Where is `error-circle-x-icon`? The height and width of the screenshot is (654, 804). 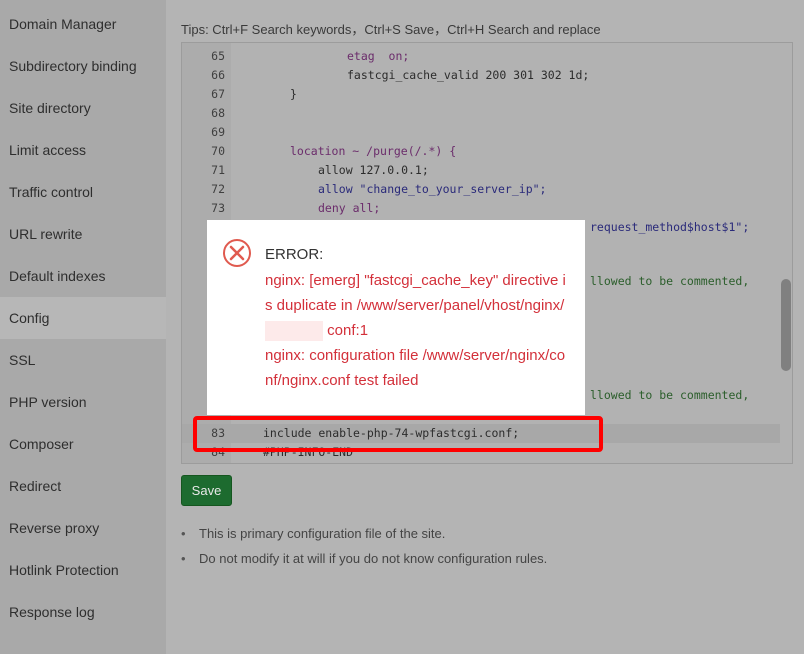 error-circle-x-icon is located at coordinates (237, 253).